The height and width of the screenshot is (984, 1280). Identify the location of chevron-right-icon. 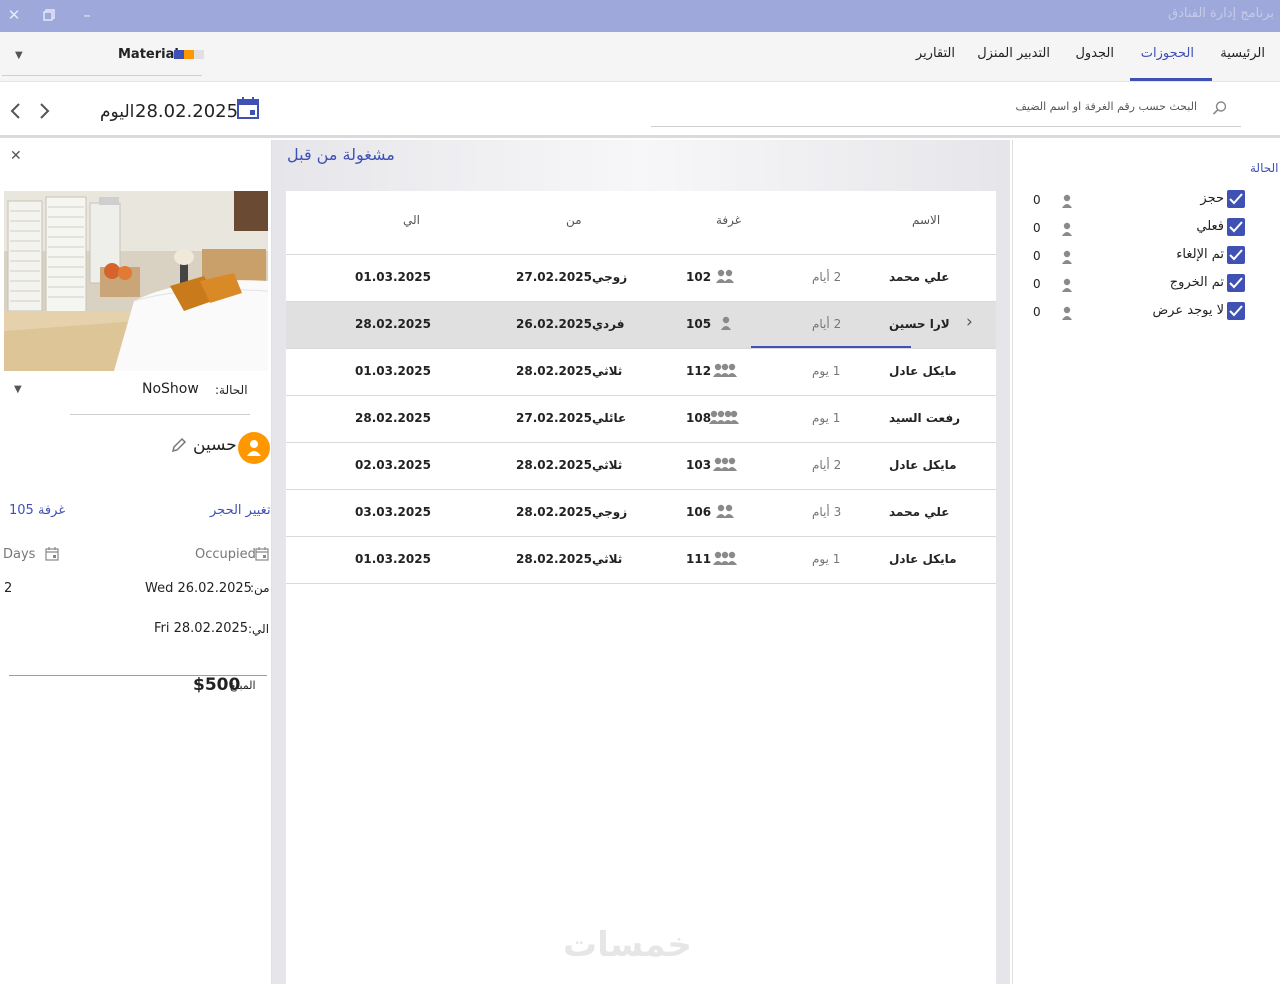
(44, 111).